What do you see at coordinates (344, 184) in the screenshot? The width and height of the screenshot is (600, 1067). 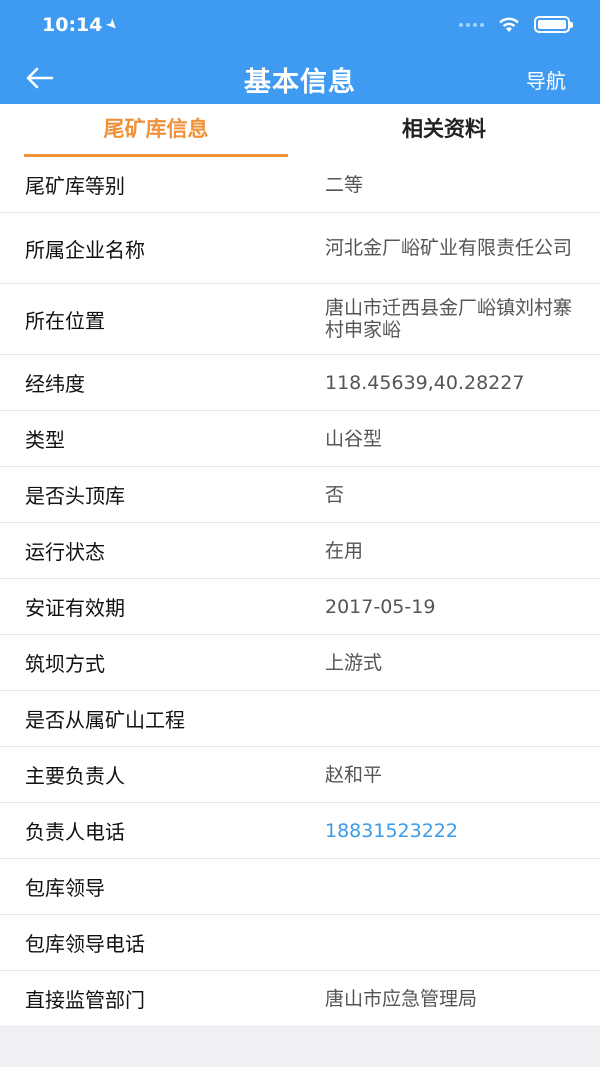 I see `row-value: 二等` at bounding box center [344, 184].